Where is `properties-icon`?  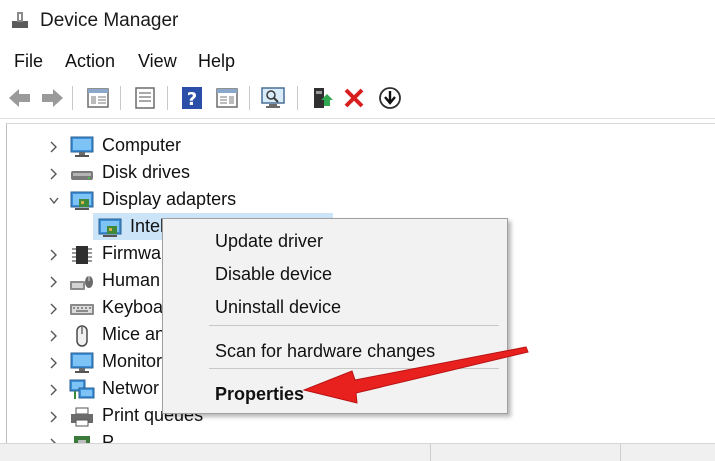
properties-icon is located at coordinates (145, 98).